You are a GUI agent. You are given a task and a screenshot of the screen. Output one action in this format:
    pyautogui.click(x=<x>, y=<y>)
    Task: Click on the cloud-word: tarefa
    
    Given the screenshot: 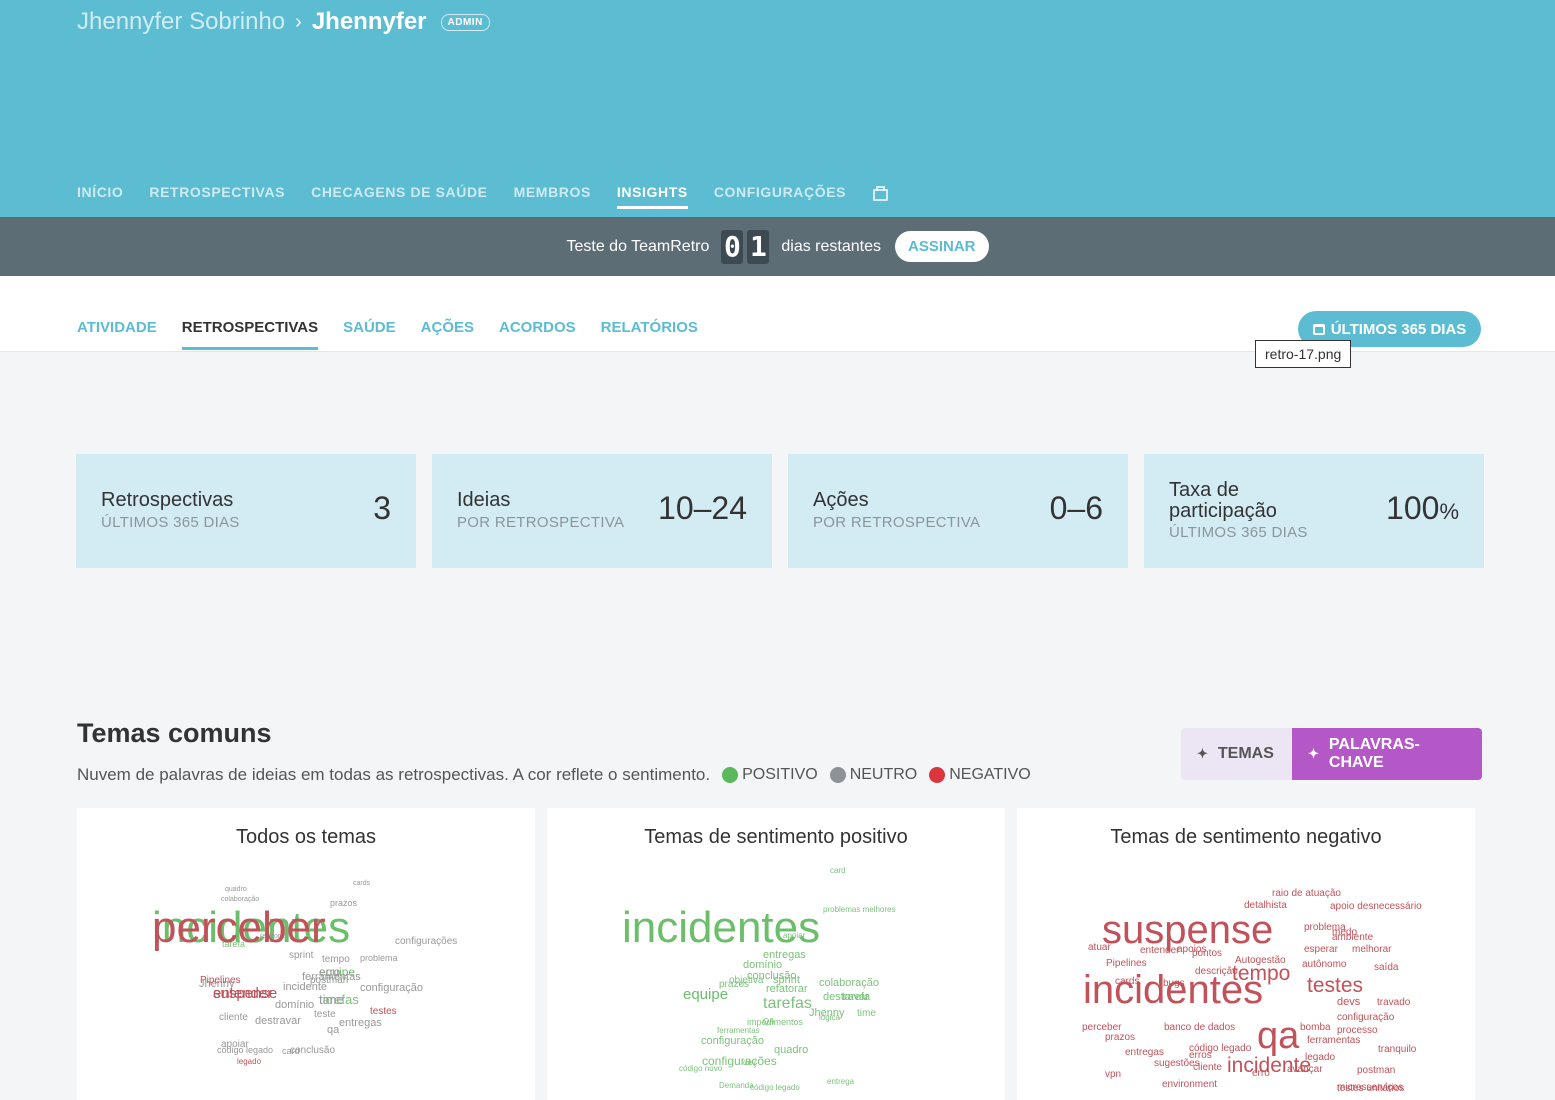 What is the action you would take?
    pyautogui.click(x=856, y=997)
    